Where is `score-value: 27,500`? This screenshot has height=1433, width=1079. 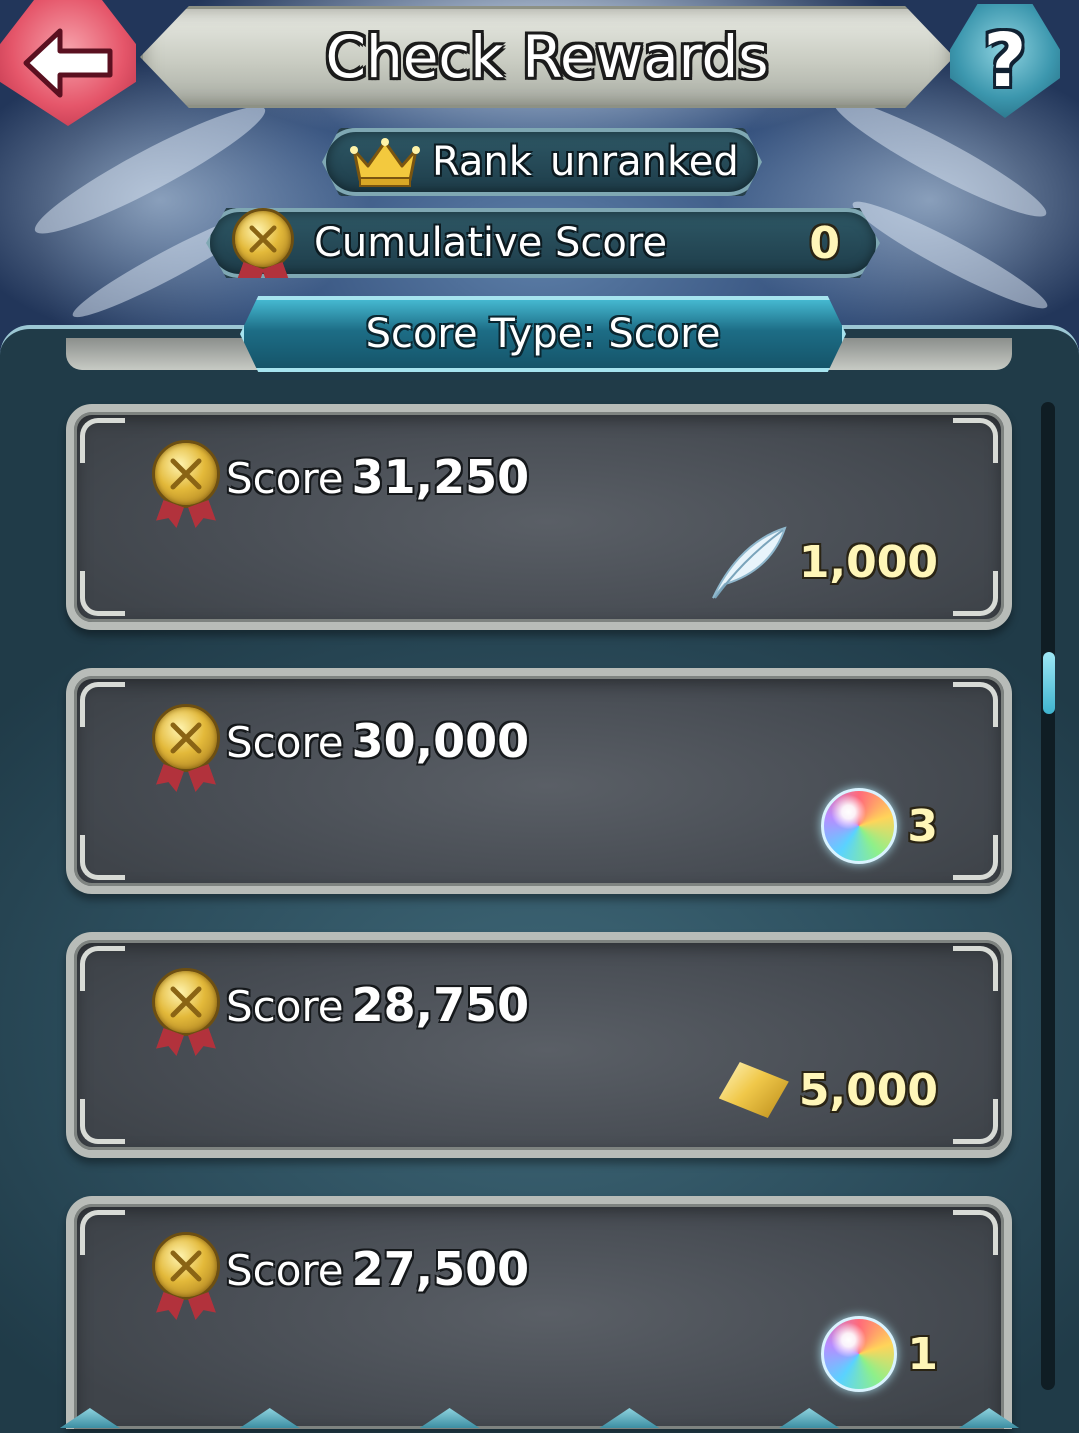 score-value: 27,500 is located at coordinates (440, 1269).